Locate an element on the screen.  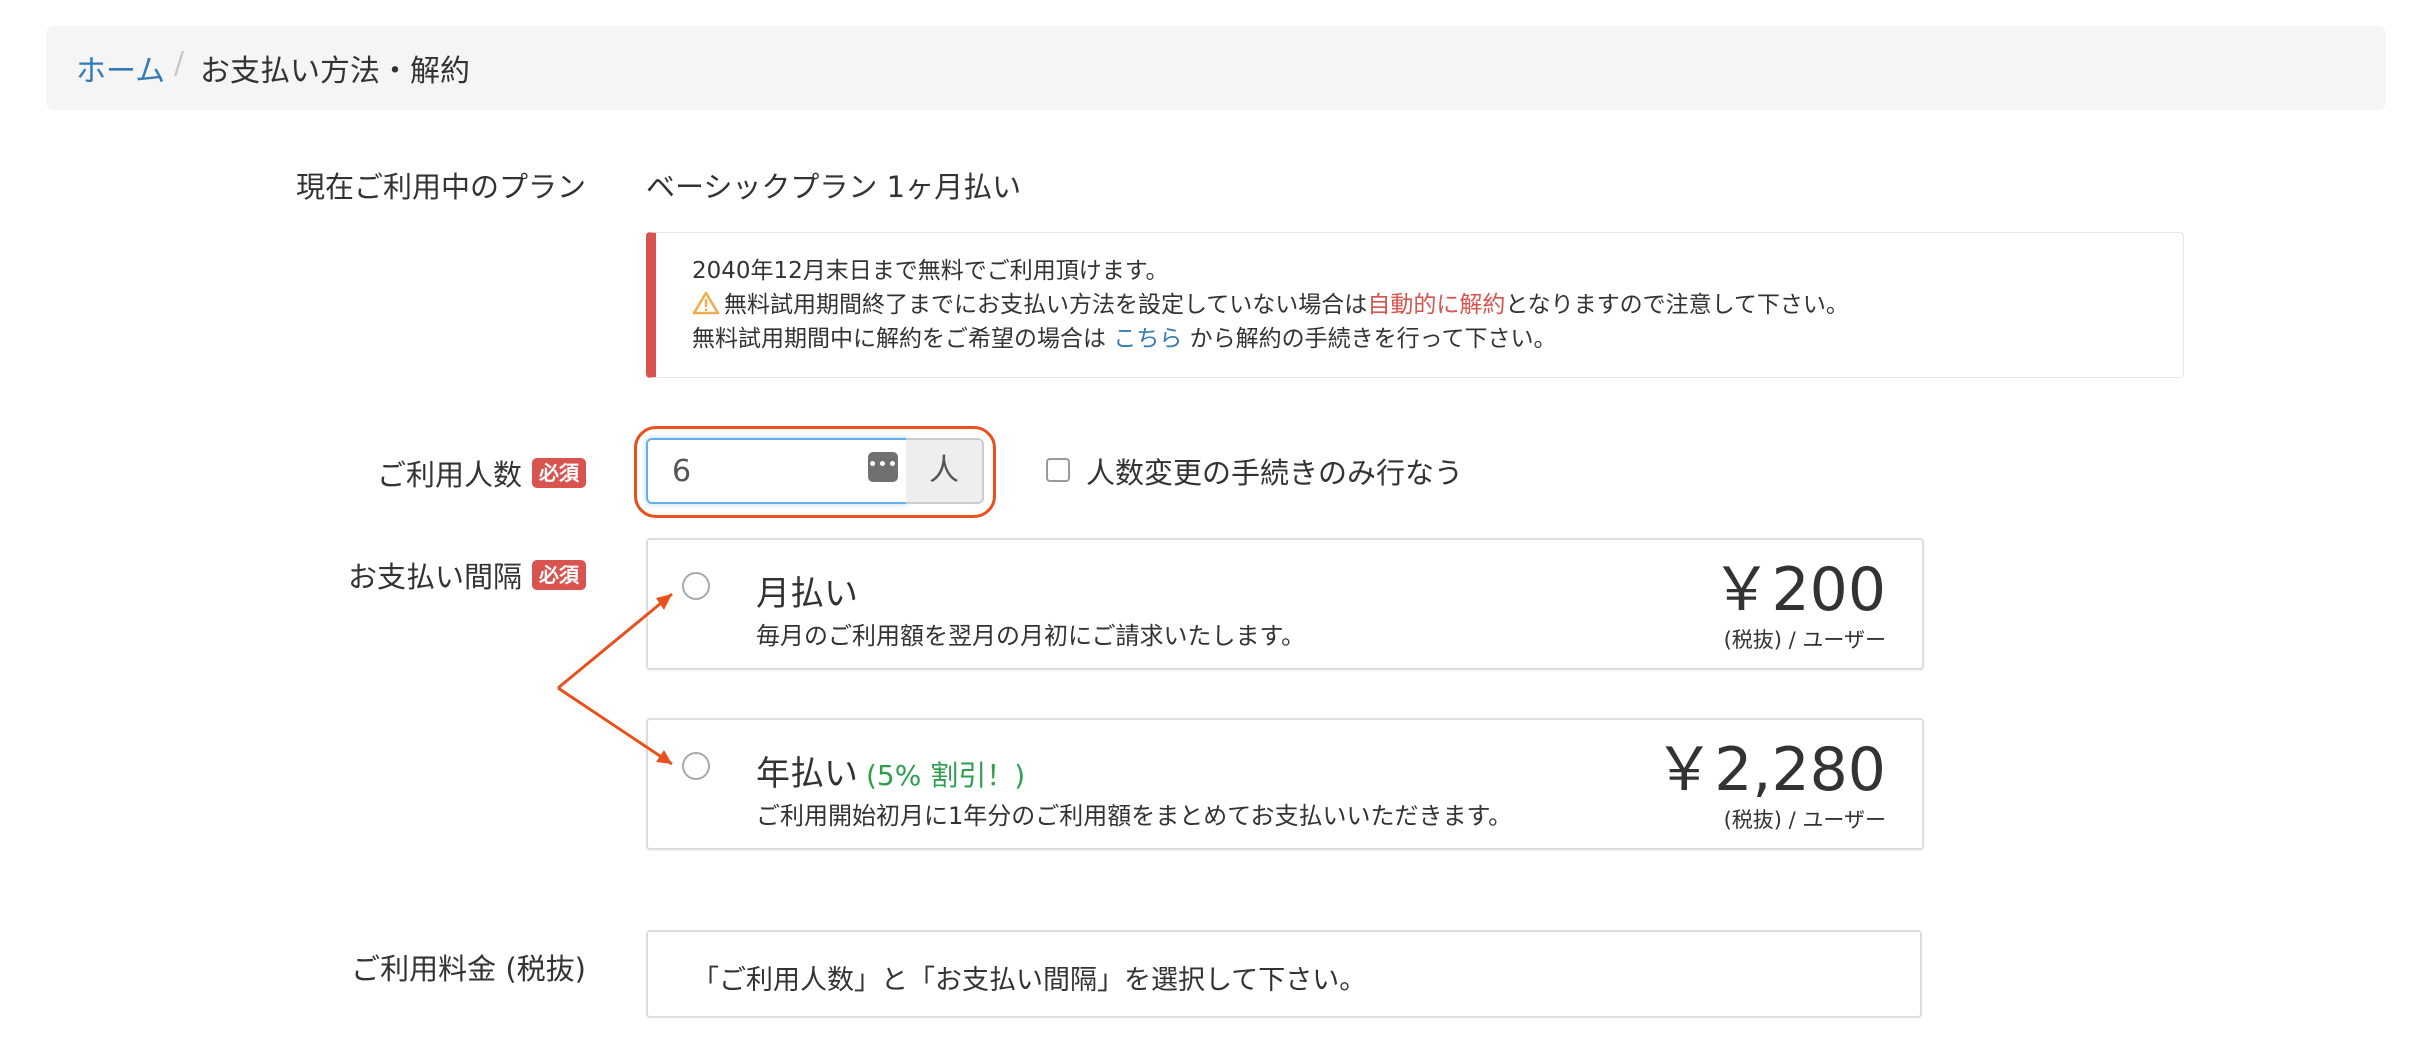
yearly-title-text: 年払い is located at coordinates (807, 774).